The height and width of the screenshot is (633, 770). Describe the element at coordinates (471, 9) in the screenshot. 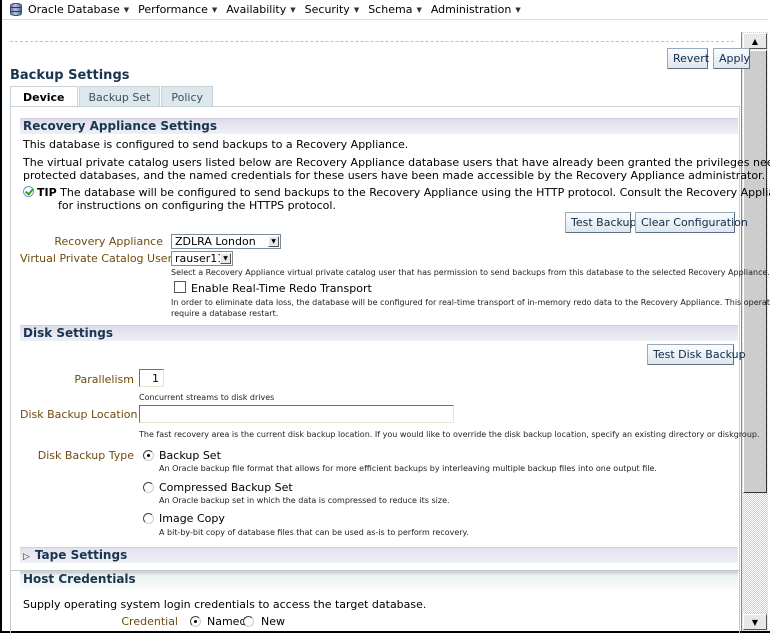

I see `menu-label: Administration` at that location.